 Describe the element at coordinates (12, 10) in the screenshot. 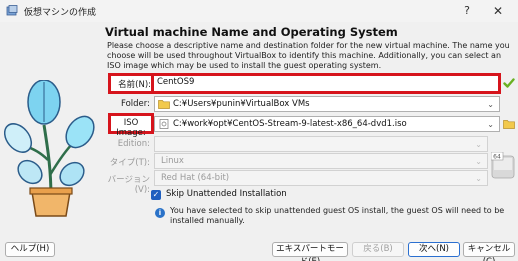

I see `virtualbox-app-icon` at that location.